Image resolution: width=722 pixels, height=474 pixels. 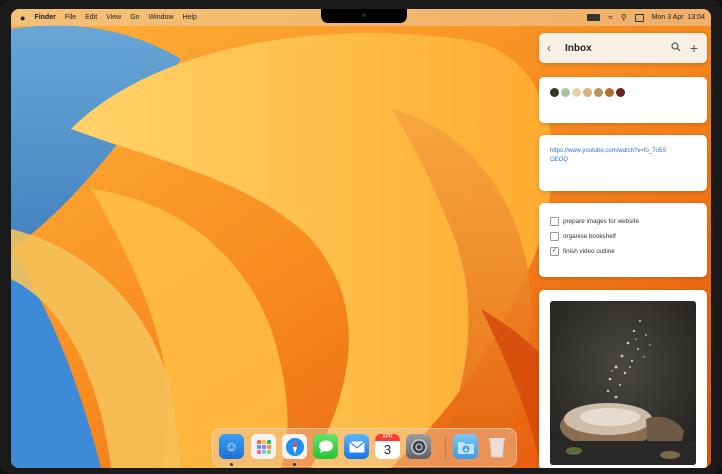 I want to click on spotlight-icon: ⚲, so click(x=624, y=17).